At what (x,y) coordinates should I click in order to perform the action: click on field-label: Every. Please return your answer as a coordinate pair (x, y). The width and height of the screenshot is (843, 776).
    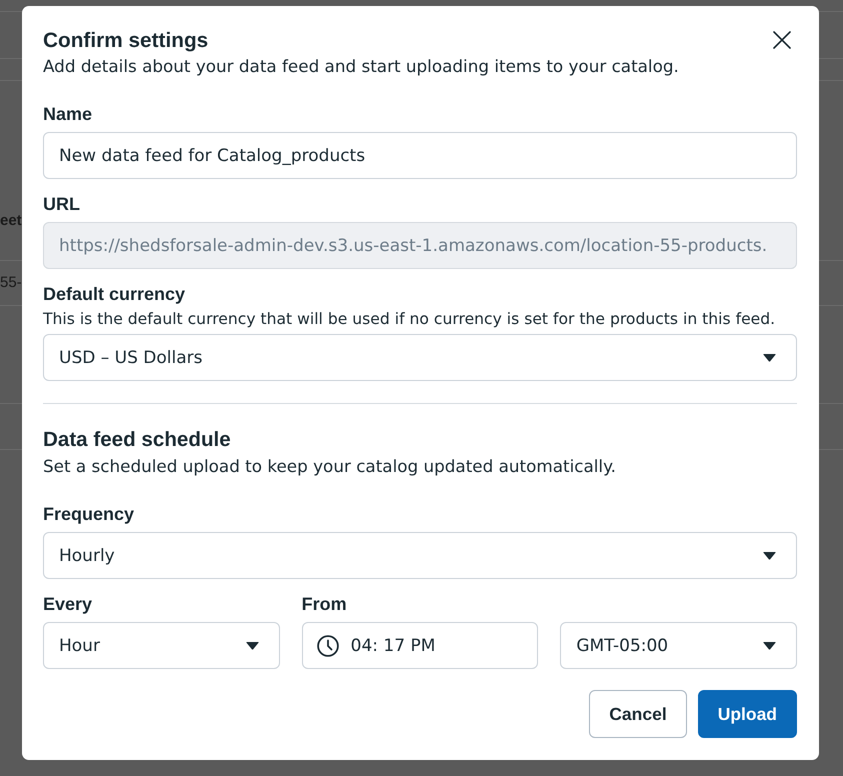
    Looking at the image, I should click on (68, 604).